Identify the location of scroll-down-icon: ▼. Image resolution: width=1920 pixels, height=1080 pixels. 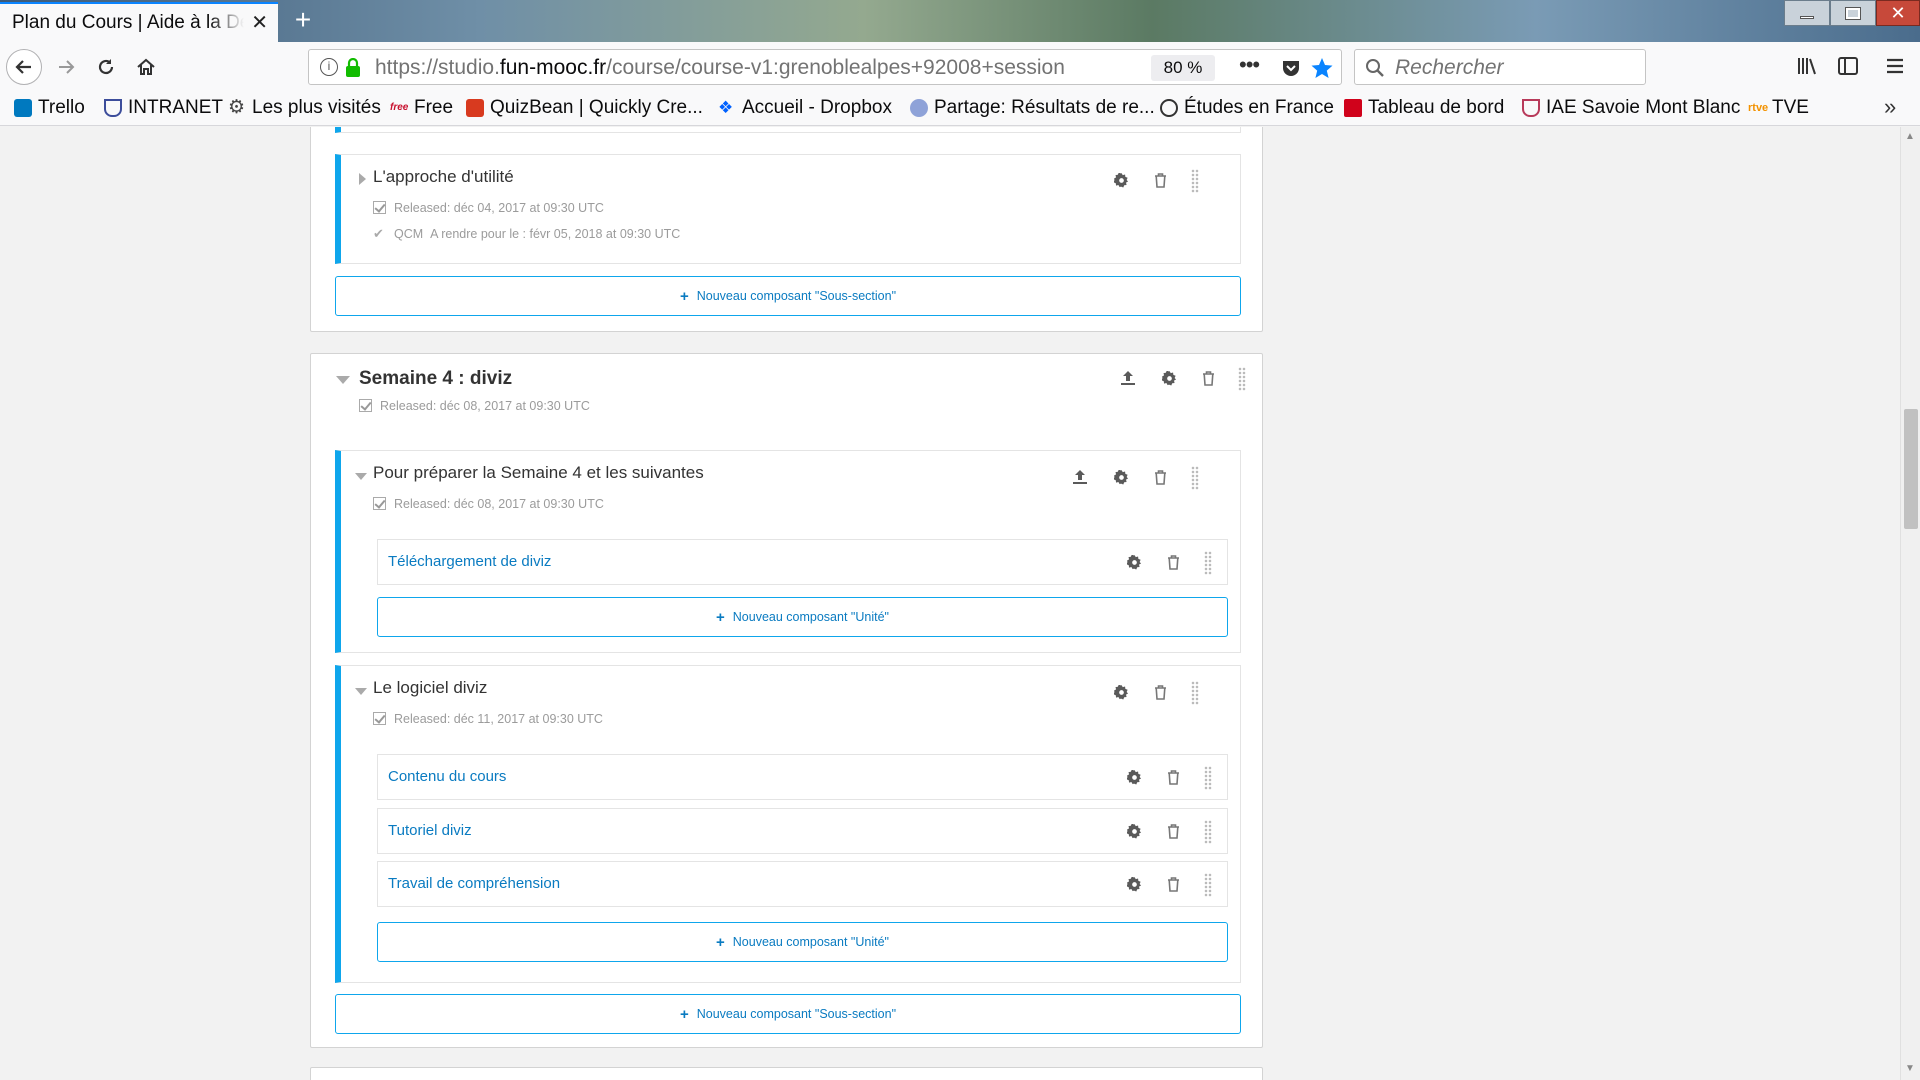
(1910, 1068).